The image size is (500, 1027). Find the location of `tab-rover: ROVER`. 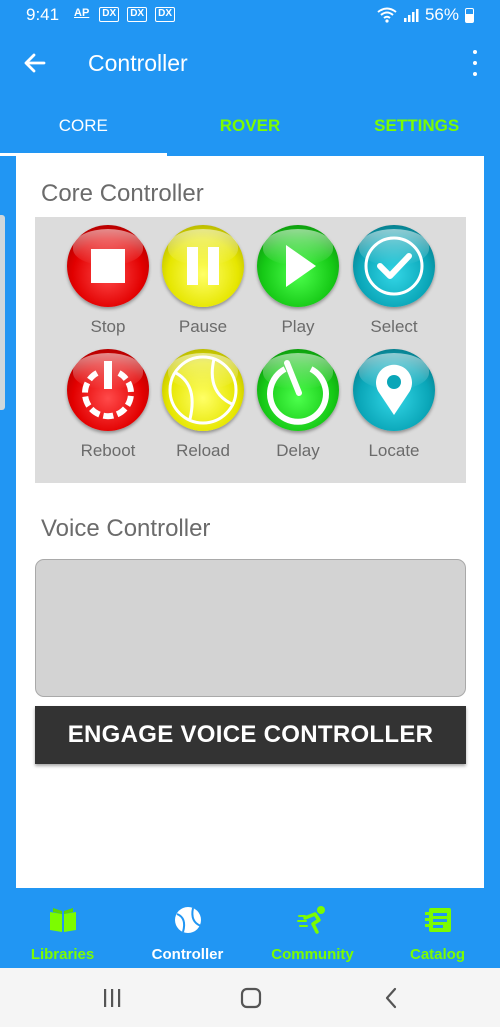

tab-rover: ROVER is located at coordinates (250, 127).